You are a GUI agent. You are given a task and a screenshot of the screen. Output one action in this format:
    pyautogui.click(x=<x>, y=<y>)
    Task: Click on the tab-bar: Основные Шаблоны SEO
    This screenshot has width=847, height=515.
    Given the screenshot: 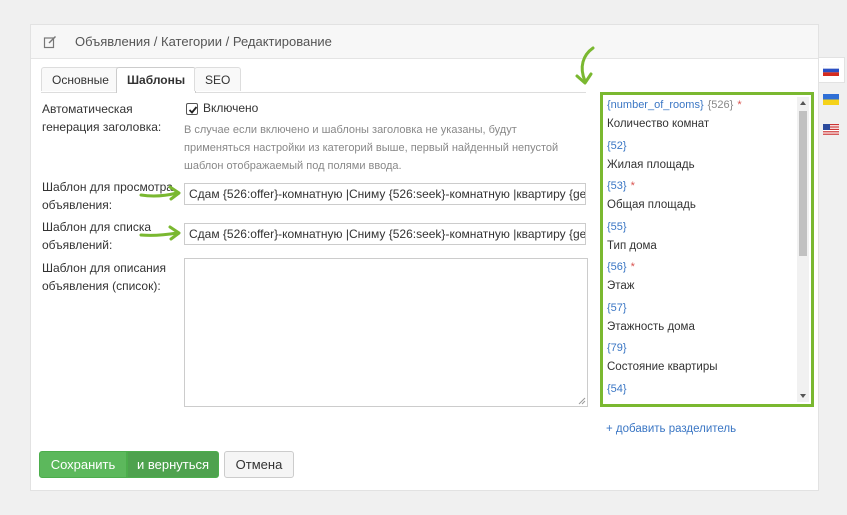 What is the action you would take?
    pyautogui.click(x=313, y=80)
    